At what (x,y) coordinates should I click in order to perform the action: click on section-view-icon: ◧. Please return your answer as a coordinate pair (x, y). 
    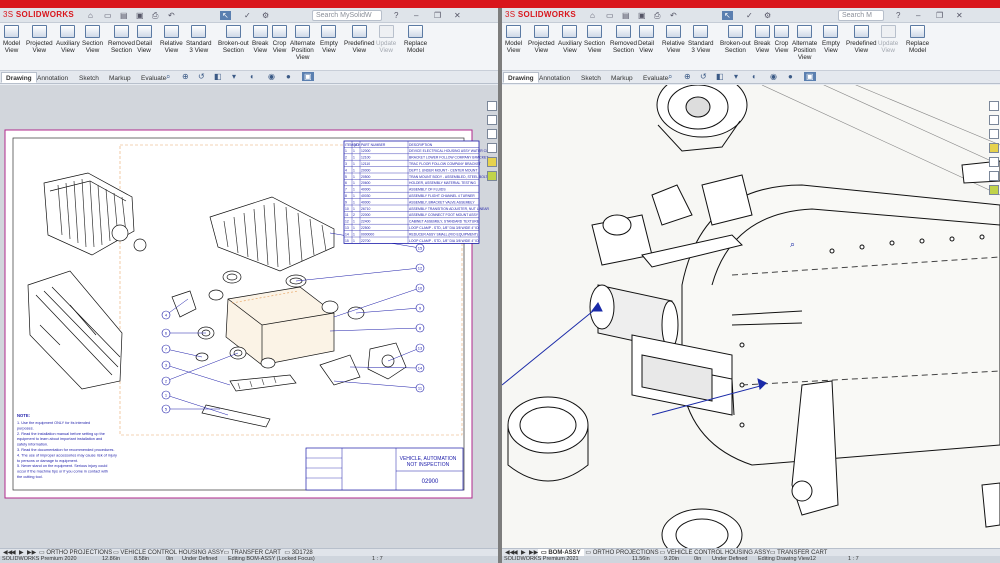
    Looking at the image, I should click on (218, 76).